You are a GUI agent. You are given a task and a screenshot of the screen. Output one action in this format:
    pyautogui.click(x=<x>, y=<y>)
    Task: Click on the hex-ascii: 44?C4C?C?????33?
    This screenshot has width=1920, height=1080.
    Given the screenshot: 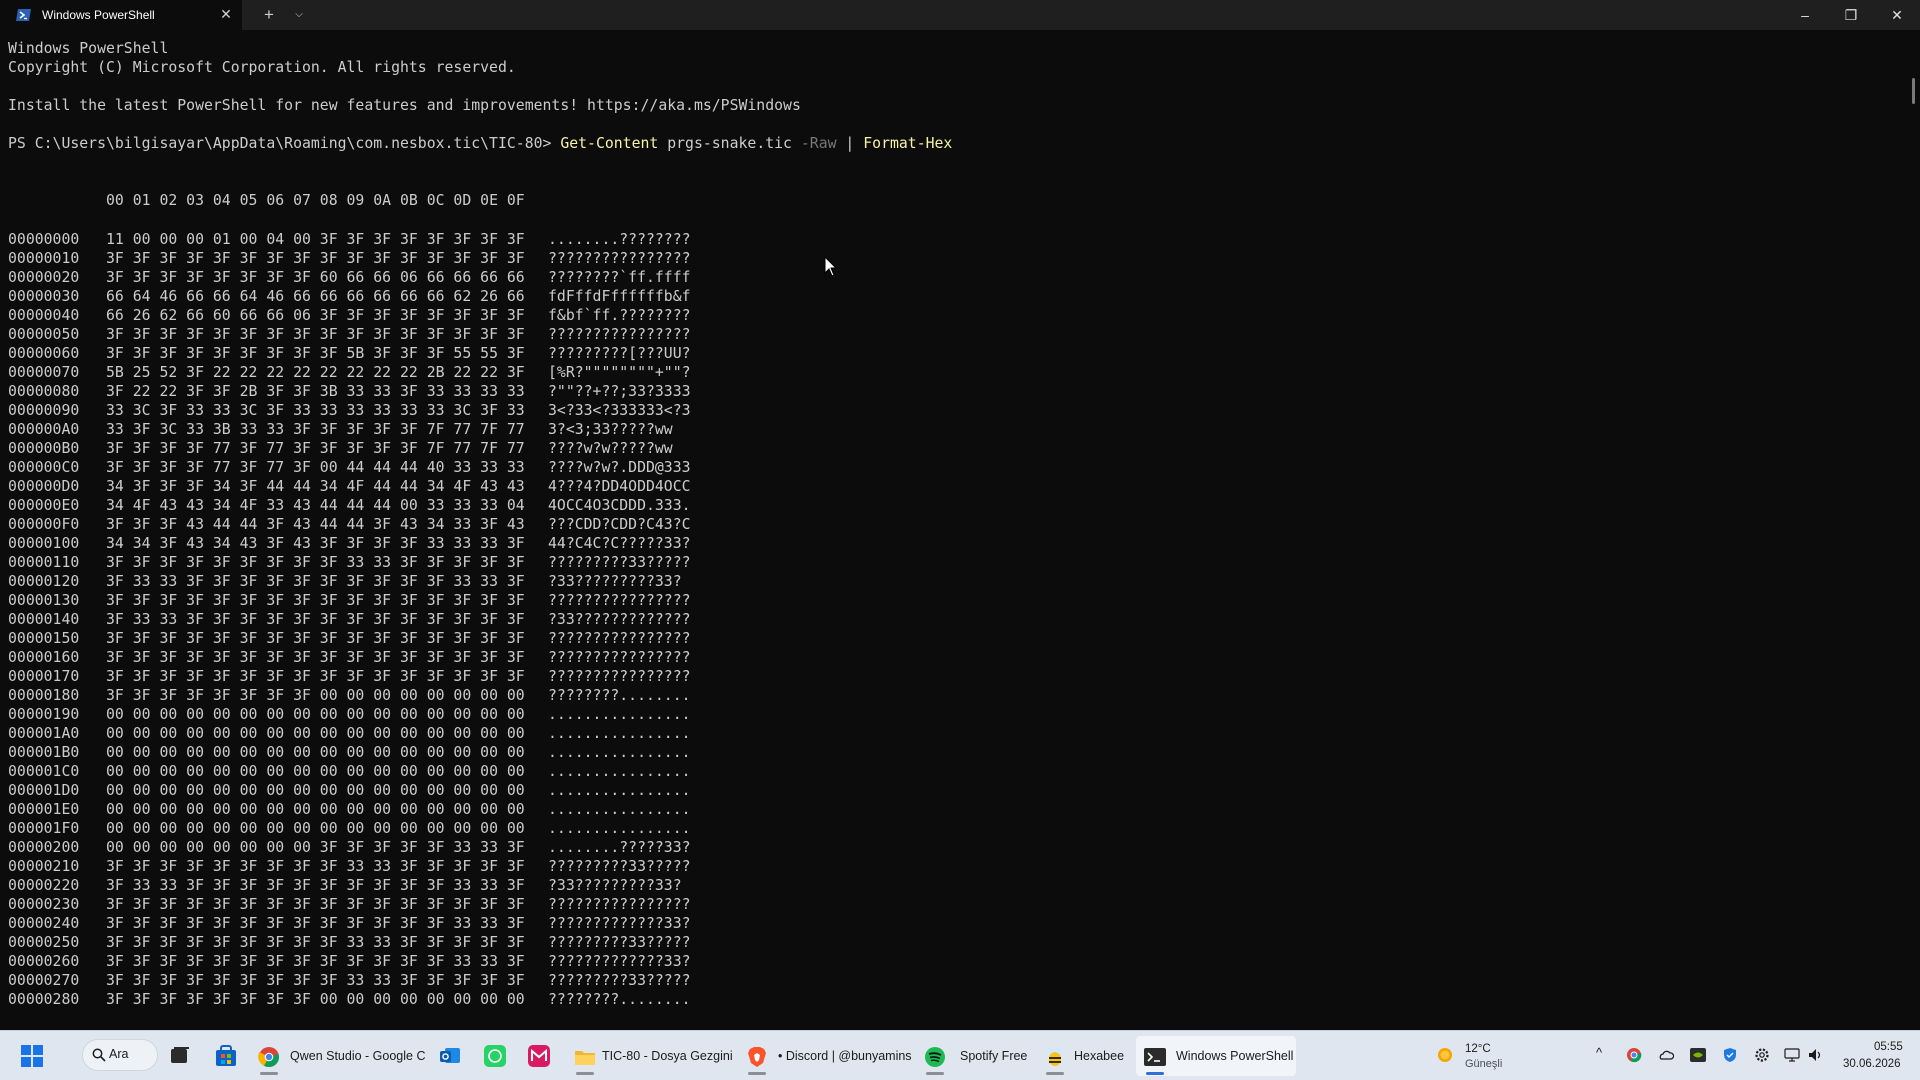 What is the action you would take?
    pyautogui.click(x=619, y=543)
    